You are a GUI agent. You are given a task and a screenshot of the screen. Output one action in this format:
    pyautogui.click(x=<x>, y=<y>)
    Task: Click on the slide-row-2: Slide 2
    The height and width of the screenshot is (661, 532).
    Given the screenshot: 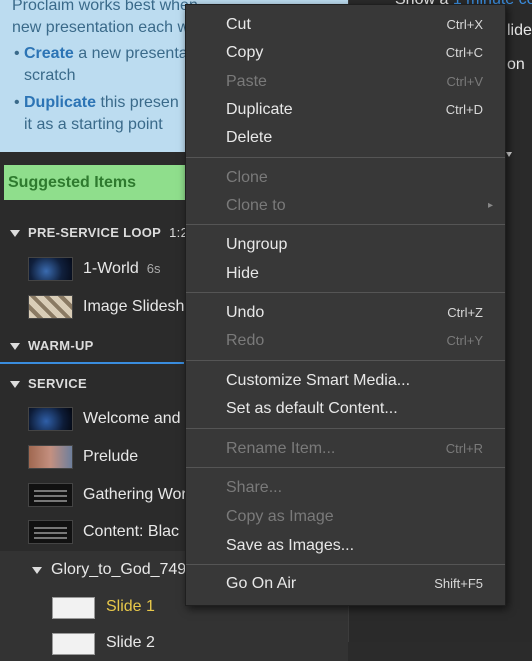 What is the action you would take?
    pyautogui.click(x=174, y=643)
    